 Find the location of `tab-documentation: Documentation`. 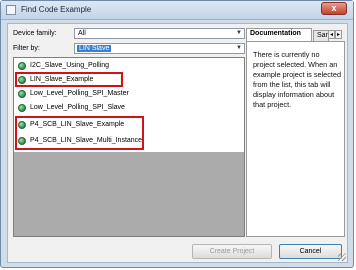

tab-documentation: Documentation is located at coordinates (279, 35).